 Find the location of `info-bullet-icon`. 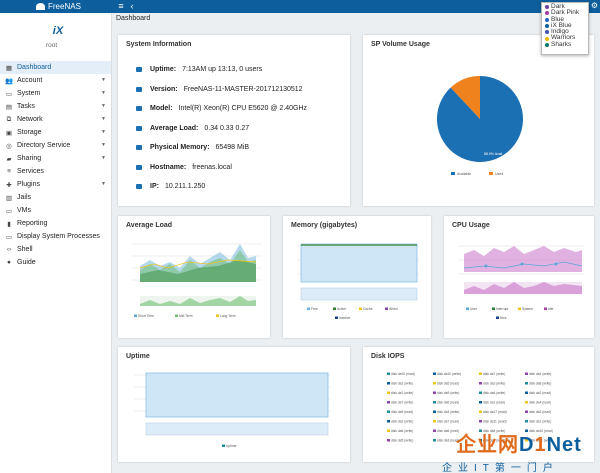

info-bullet-icon is located at coordinates (139, 186).